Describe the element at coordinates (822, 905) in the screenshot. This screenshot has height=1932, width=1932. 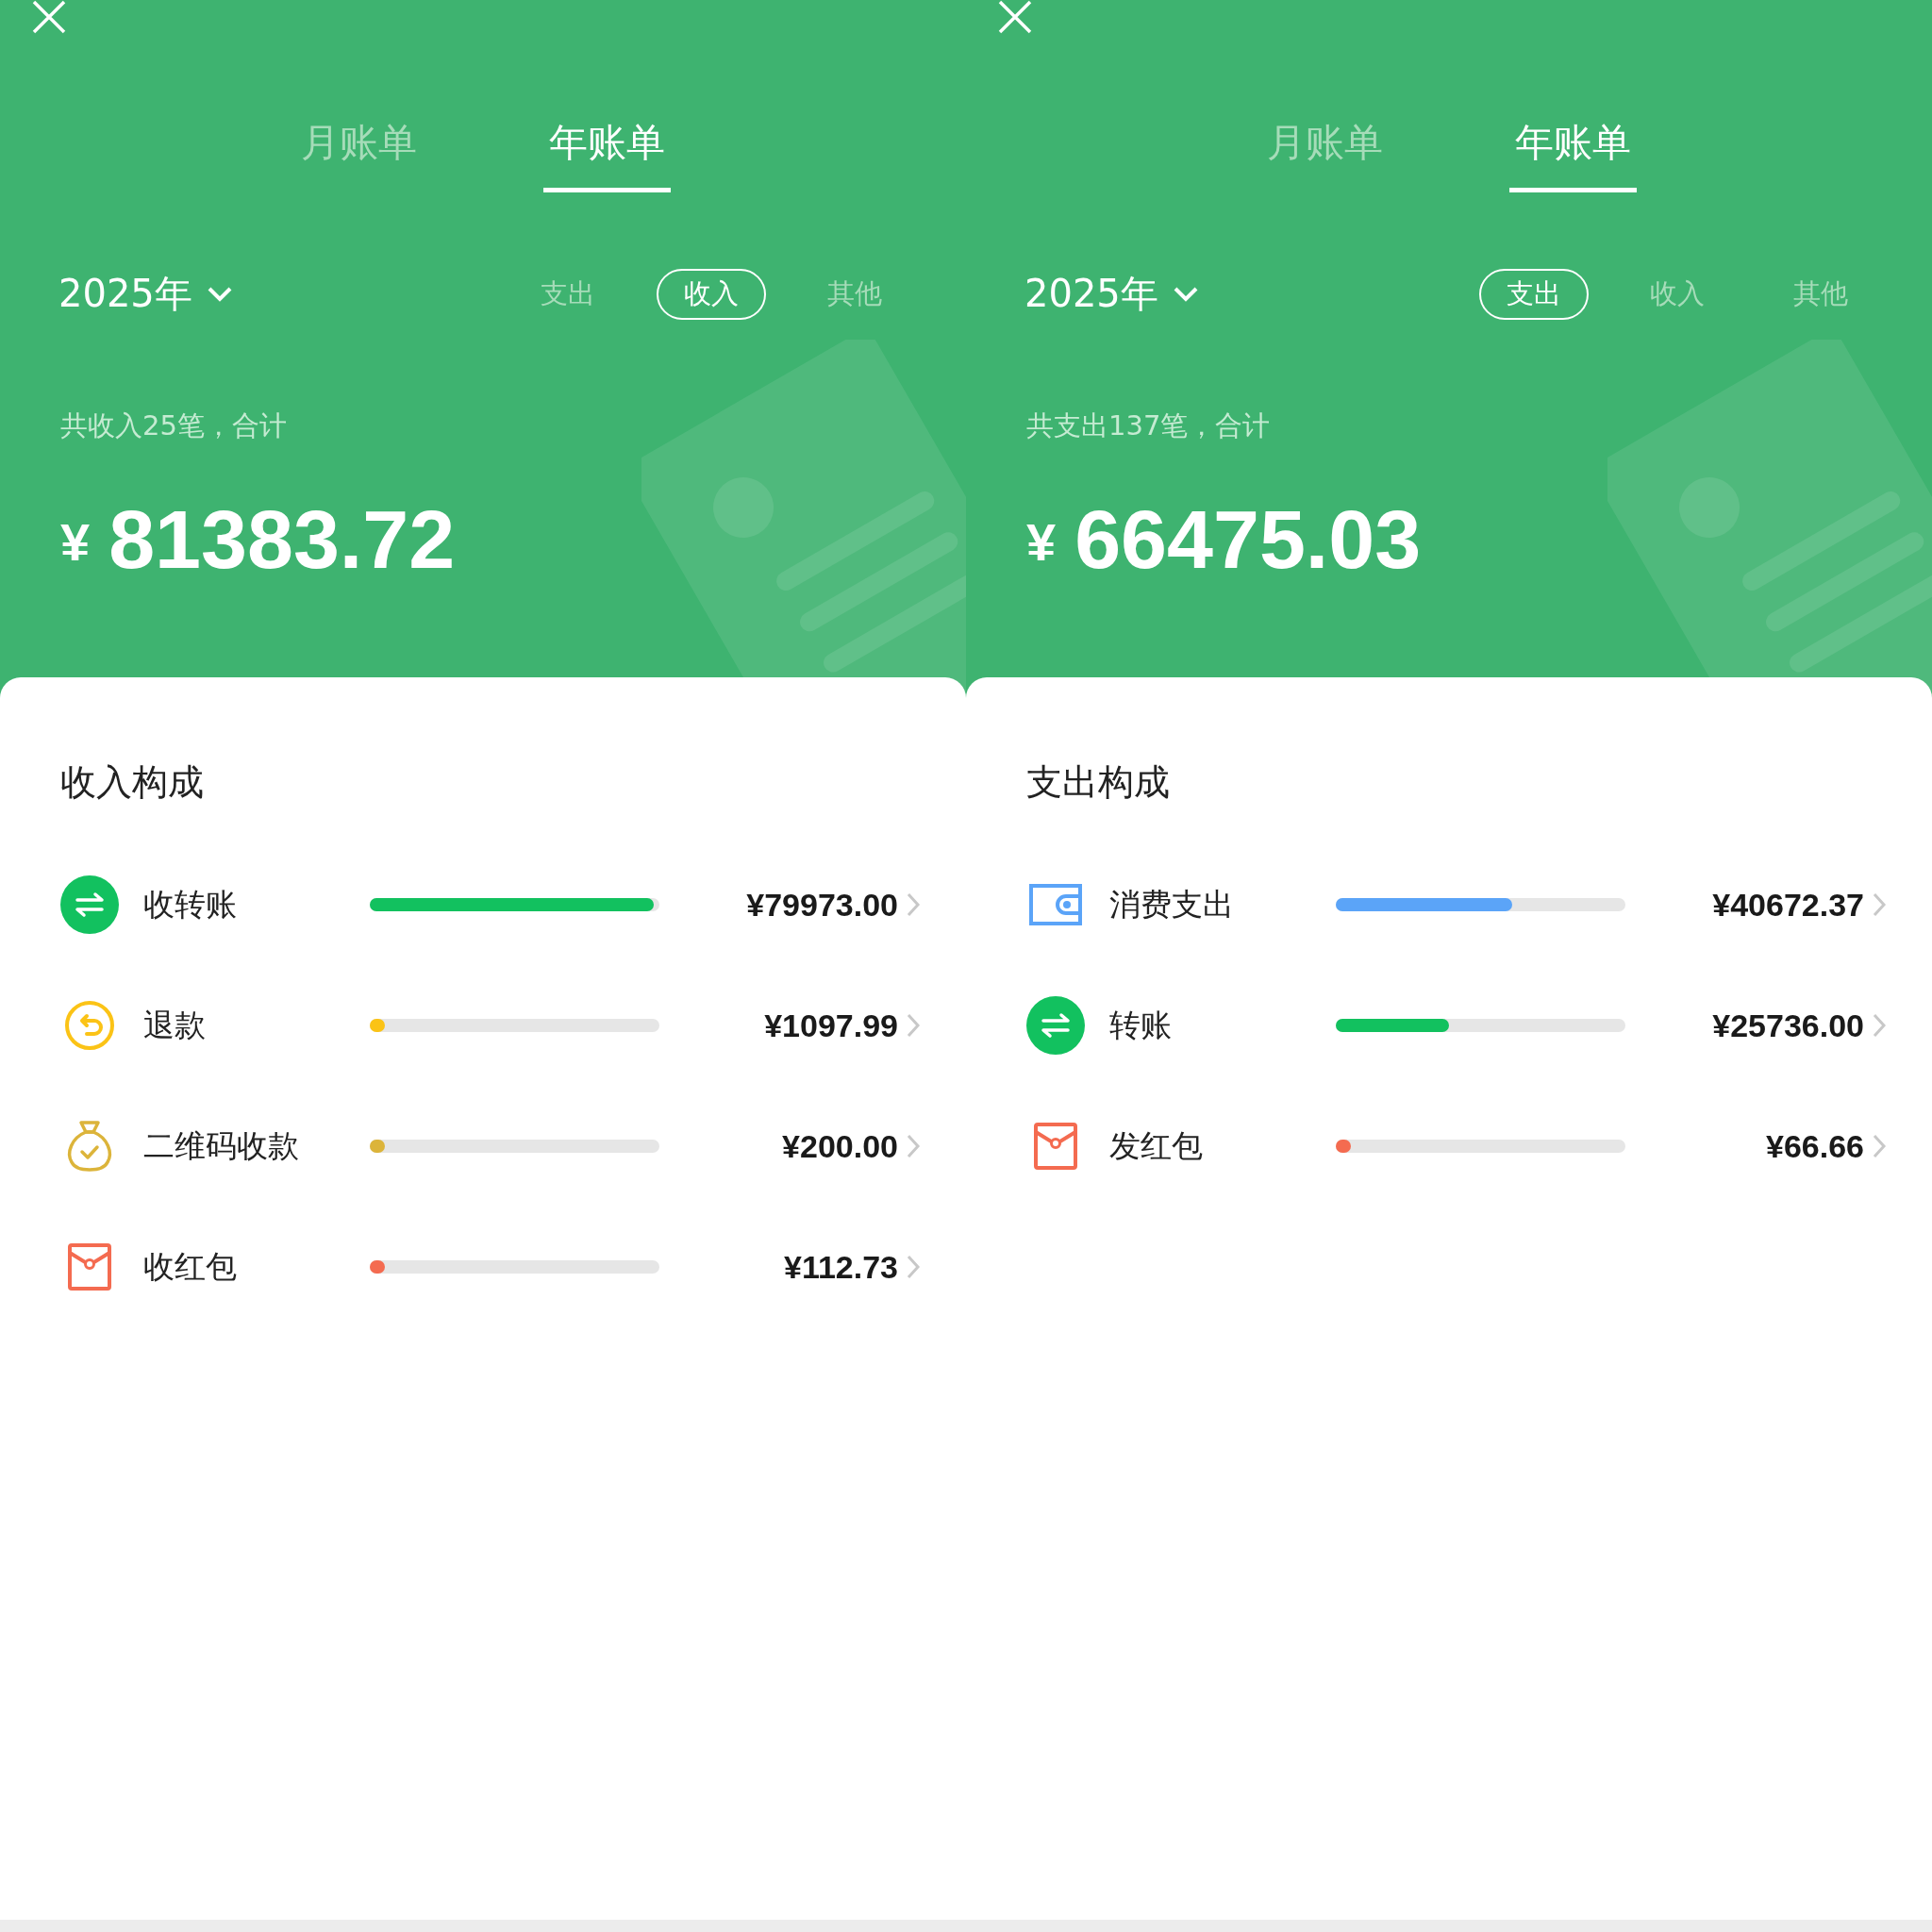
I see `amount-text: ¥79973.00` at that location.